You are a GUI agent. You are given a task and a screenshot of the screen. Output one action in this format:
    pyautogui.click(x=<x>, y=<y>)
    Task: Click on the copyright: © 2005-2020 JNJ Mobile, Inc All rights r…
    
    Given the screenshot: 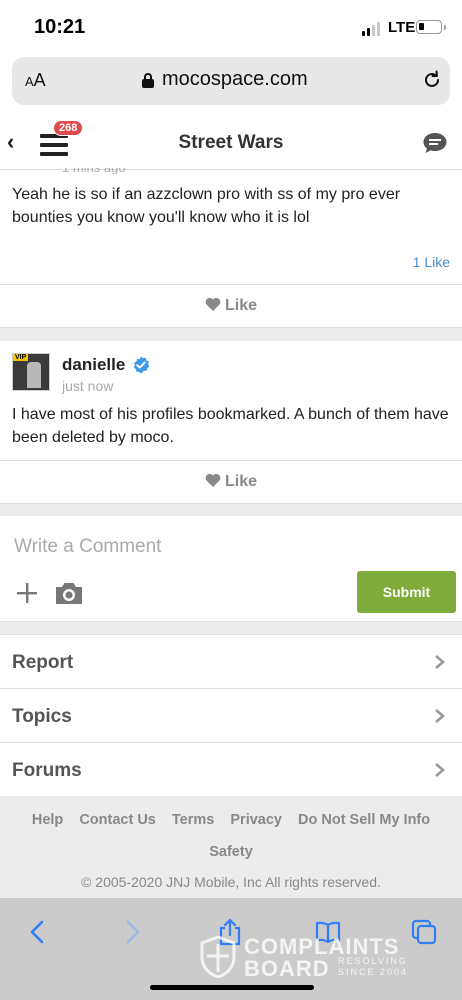 What is the action you would take?
    pyautogui.click(x=231, y=882)
    